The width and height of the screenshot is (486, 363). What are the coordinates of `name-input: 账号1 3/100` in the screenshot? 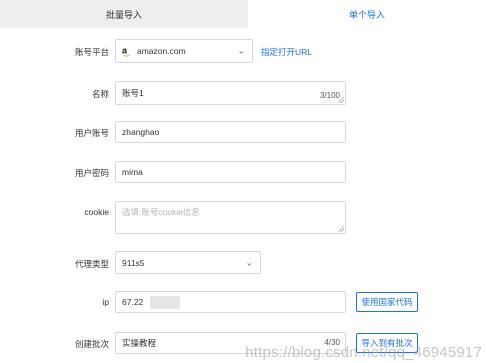 It's located at (230, 93).